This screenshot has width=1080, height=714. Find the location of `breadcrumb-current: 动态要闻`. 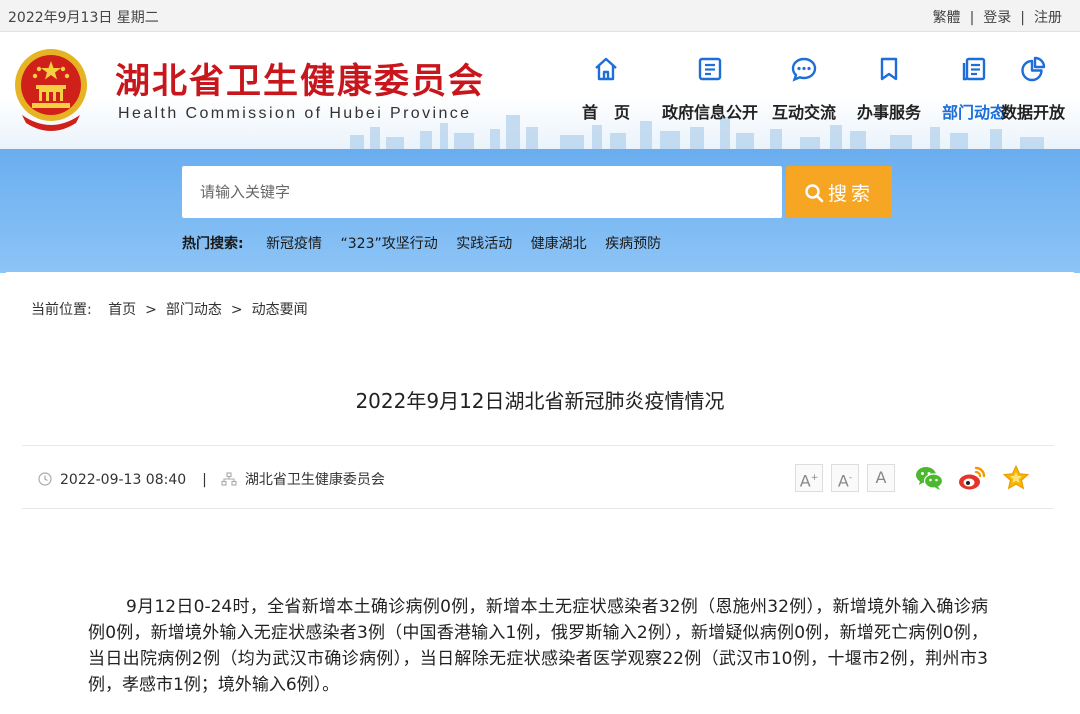

breadcrumb-current: 动态要闻 is located at coordinates (280, 310).